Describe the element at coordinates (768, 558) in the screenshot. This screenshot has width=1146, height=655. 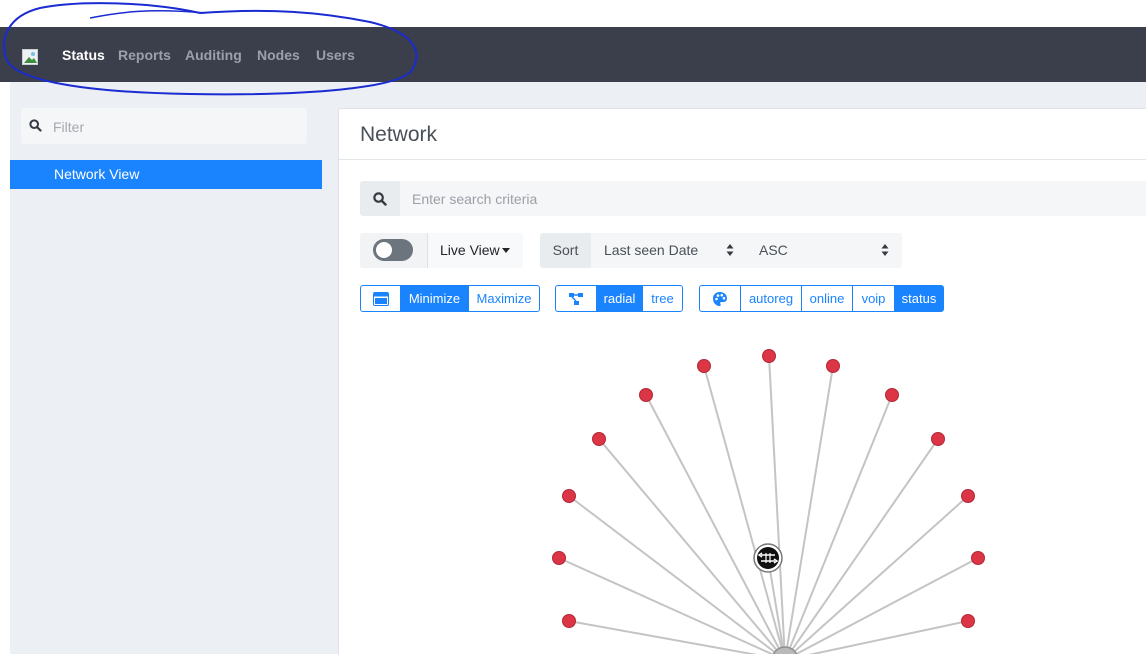
I see `router-node` at that location.